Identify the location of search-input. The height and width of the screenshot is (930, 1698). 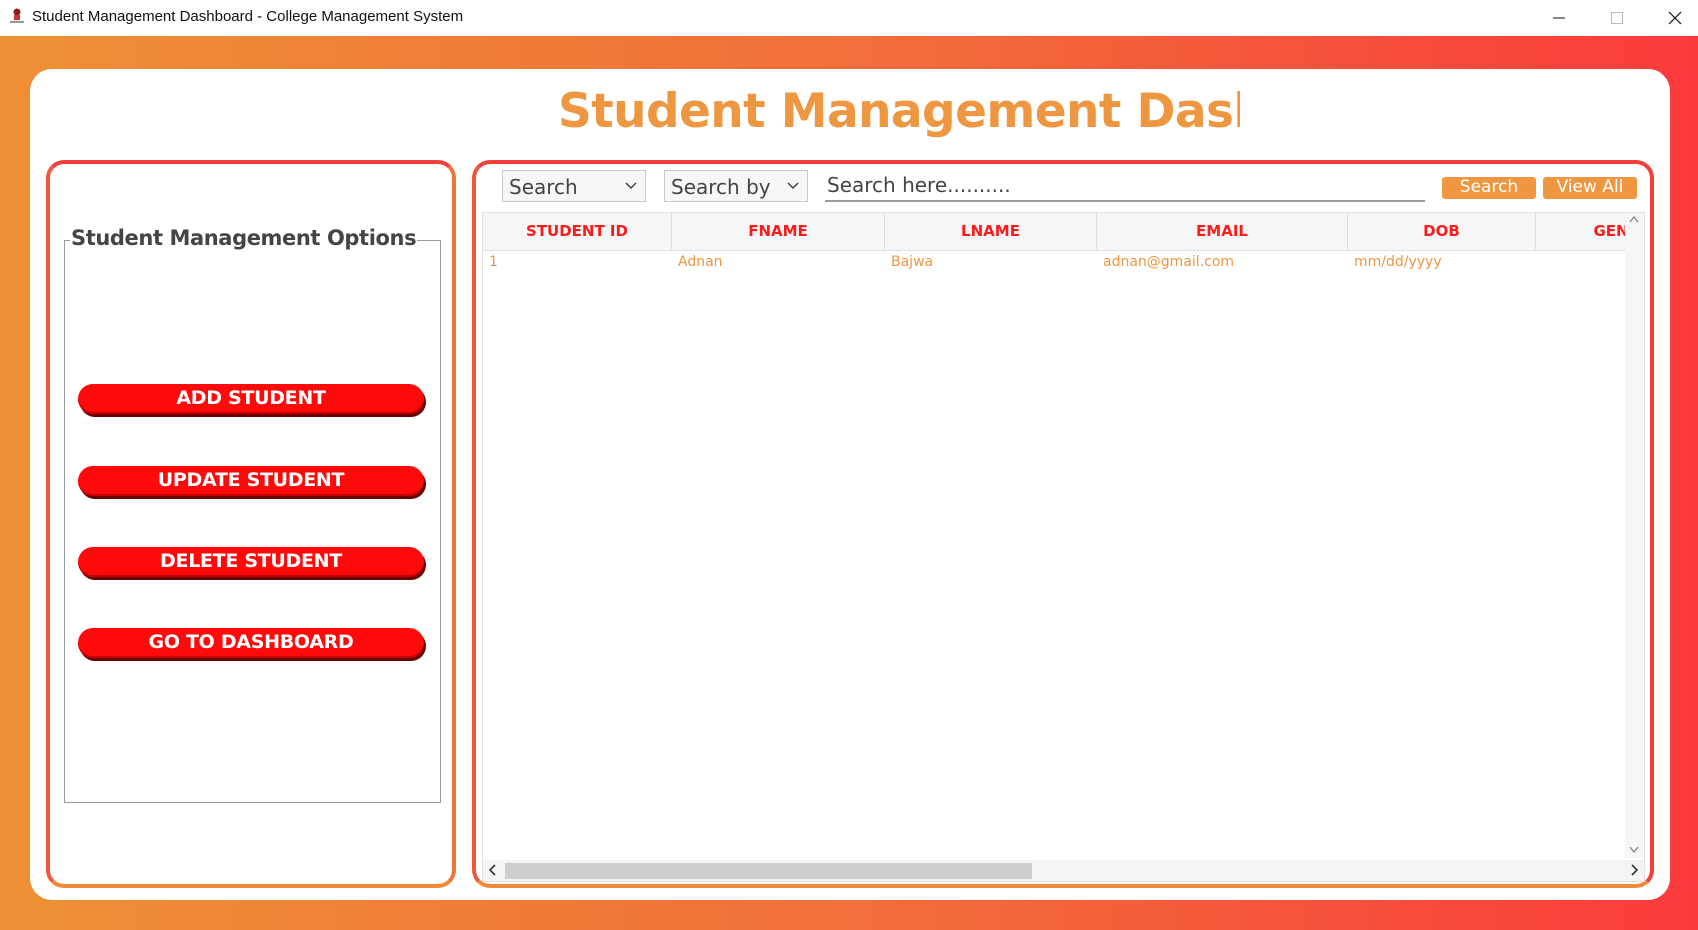
(1127, 185).